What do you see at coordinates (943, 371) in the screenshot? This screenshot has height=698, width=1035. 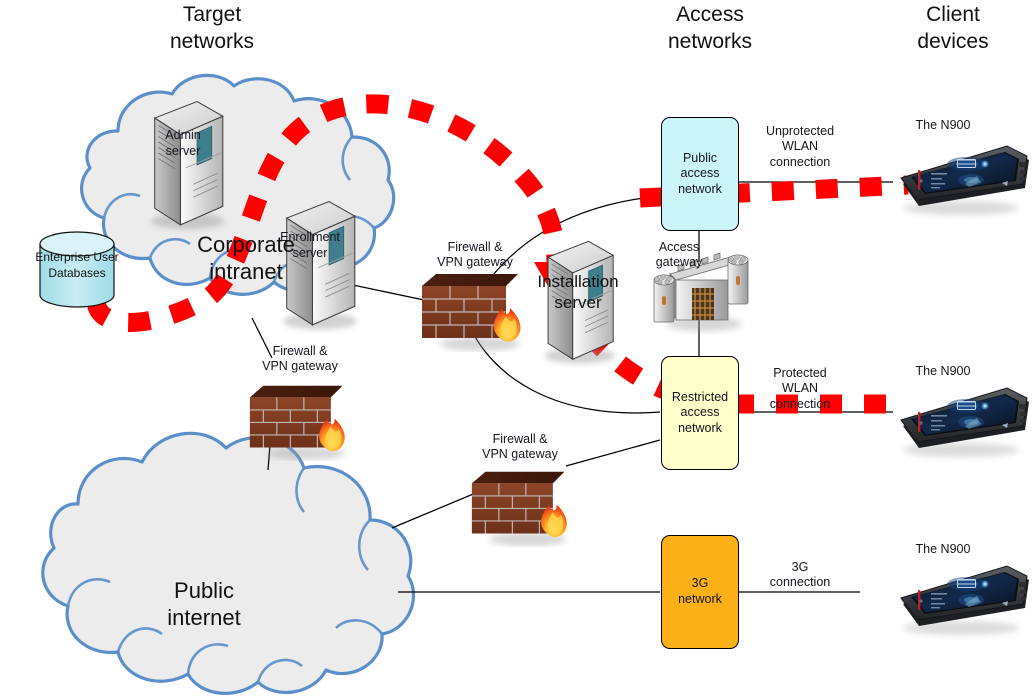 I see `n900-label-protected: The N900` at bounding box center [943, 371].